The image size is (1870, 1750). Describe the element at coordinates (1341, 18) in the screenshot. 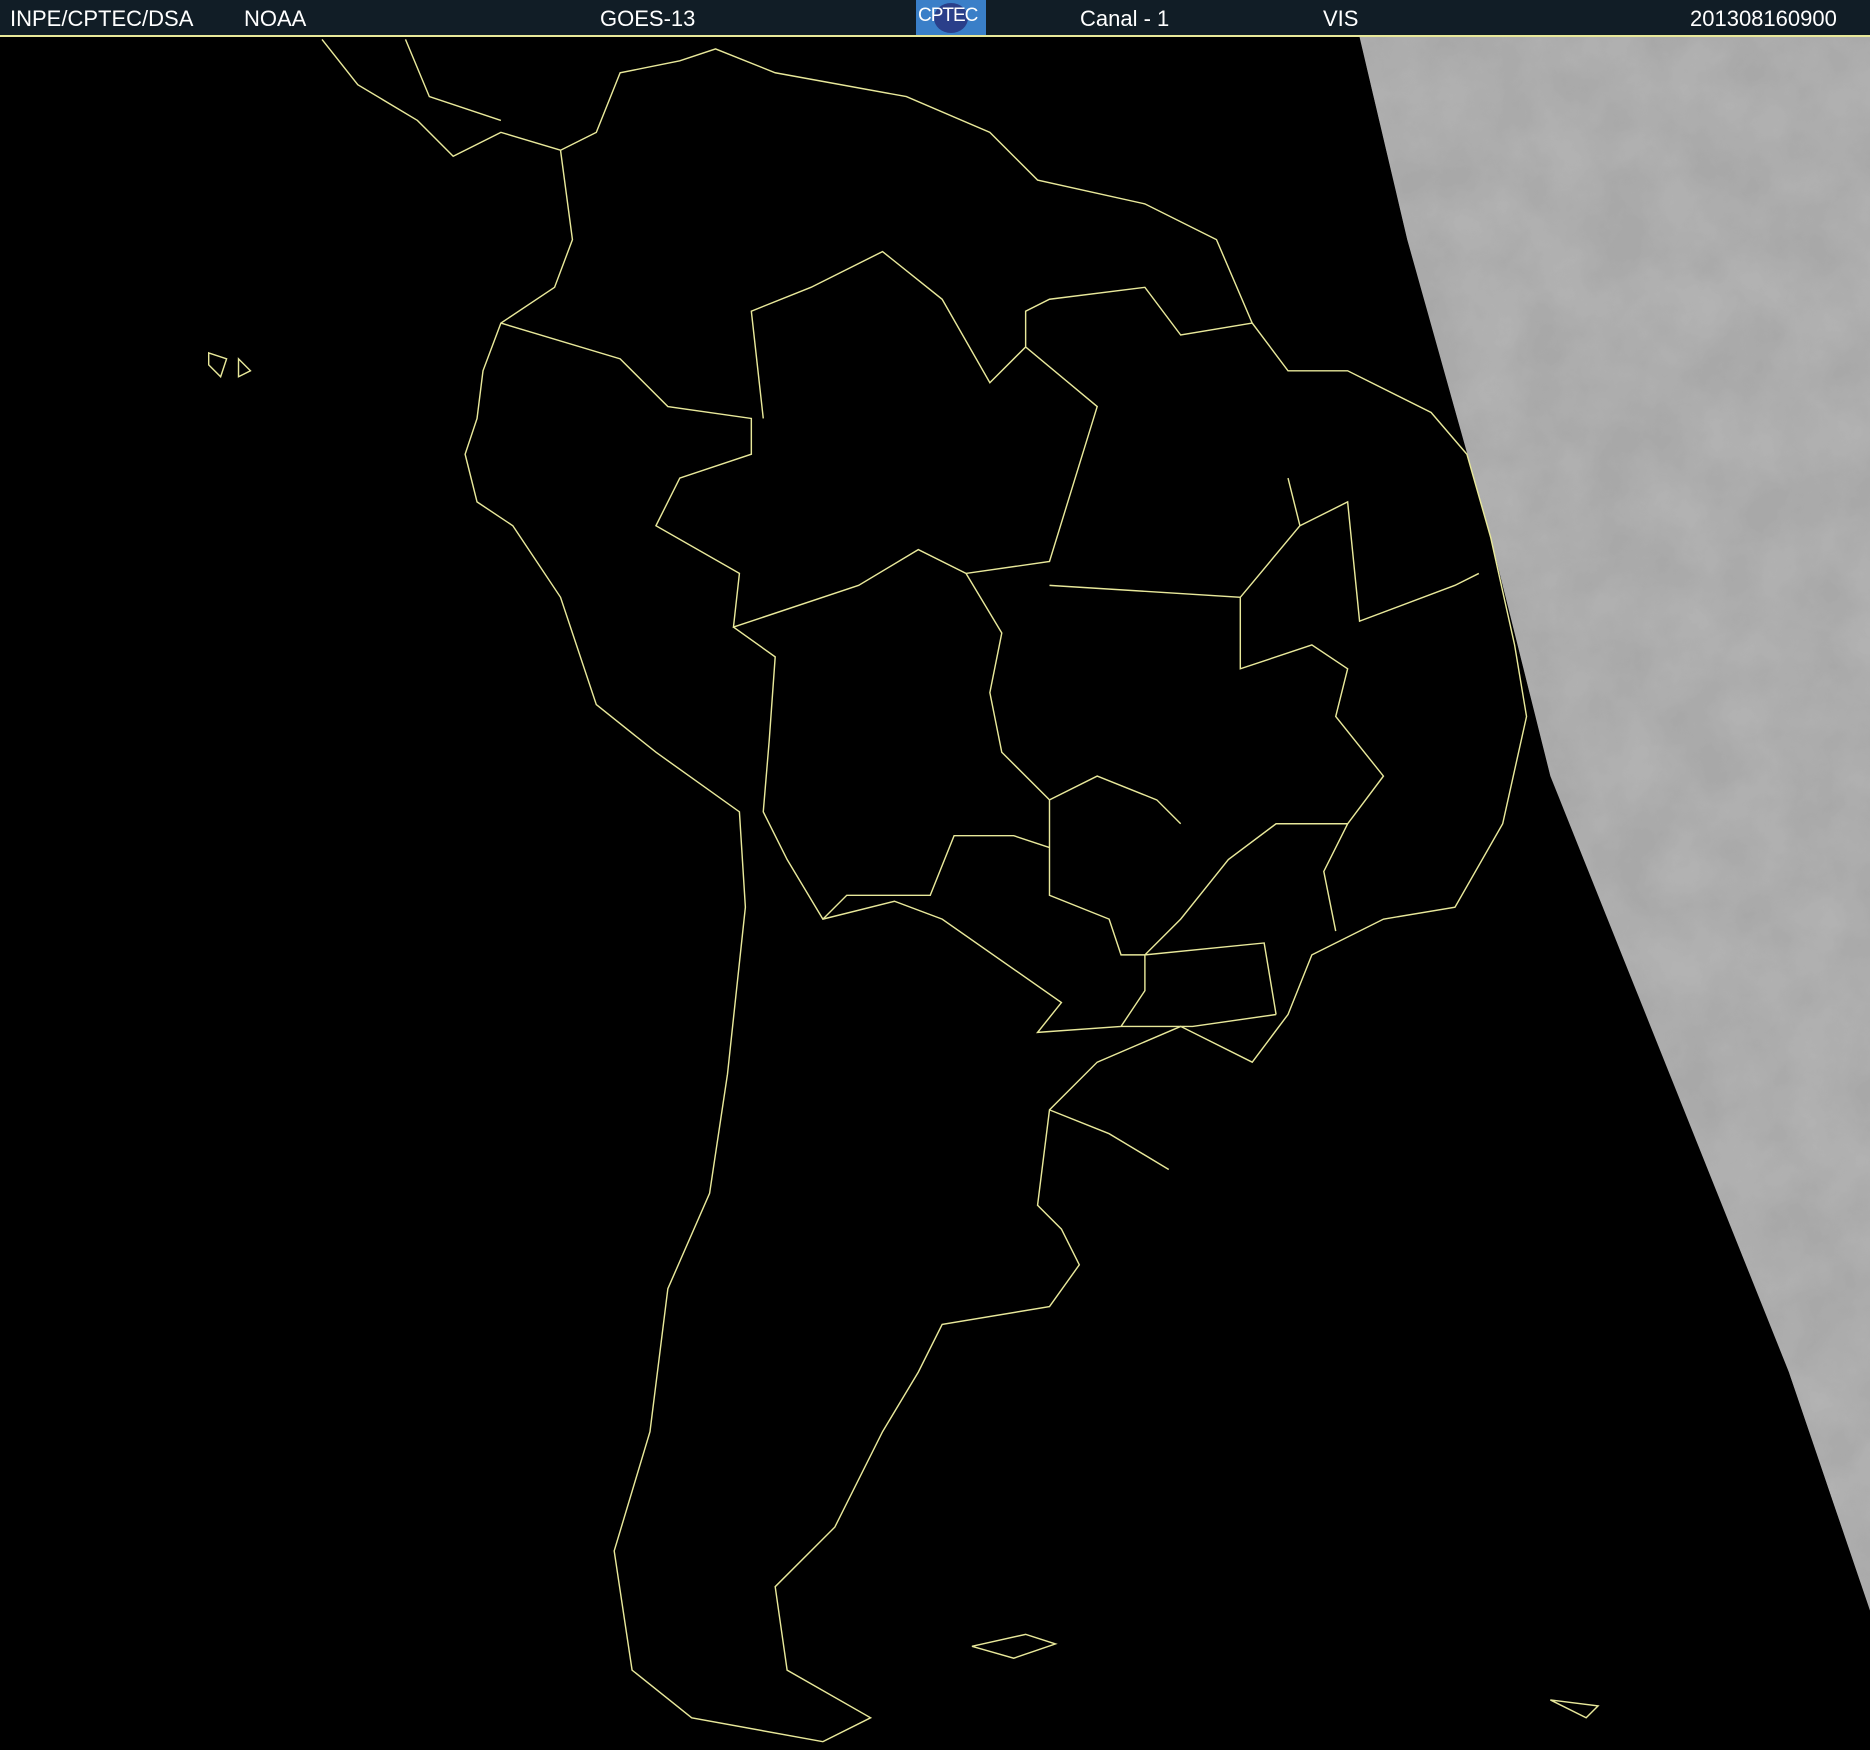

I see `band-label: VIS` at that location.